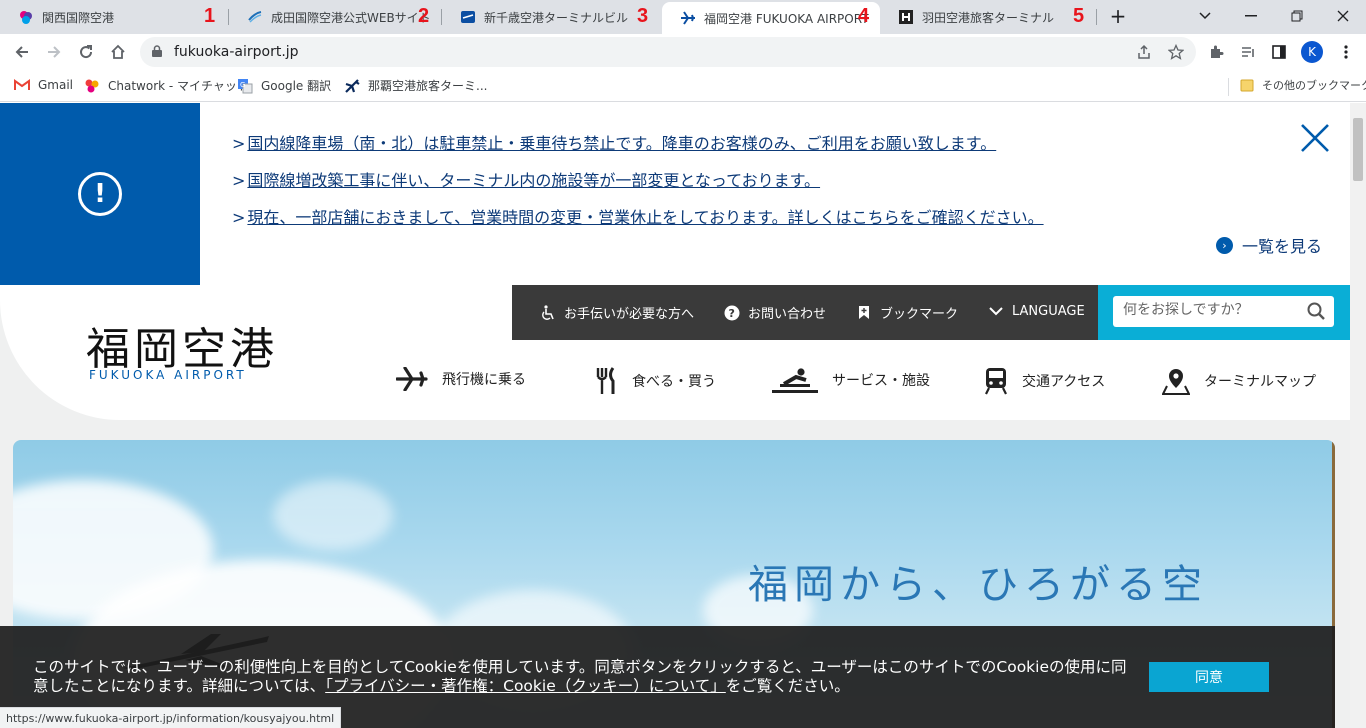 The image size is (1366, 728). I want to click on wheelchair-icon, so click(548, 312).